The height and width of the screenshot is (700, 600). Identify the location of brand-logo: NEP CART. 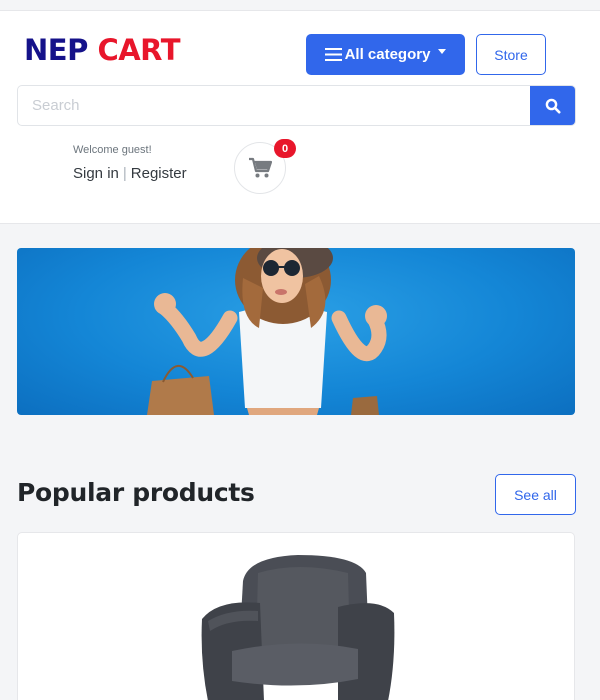
(102, 50).